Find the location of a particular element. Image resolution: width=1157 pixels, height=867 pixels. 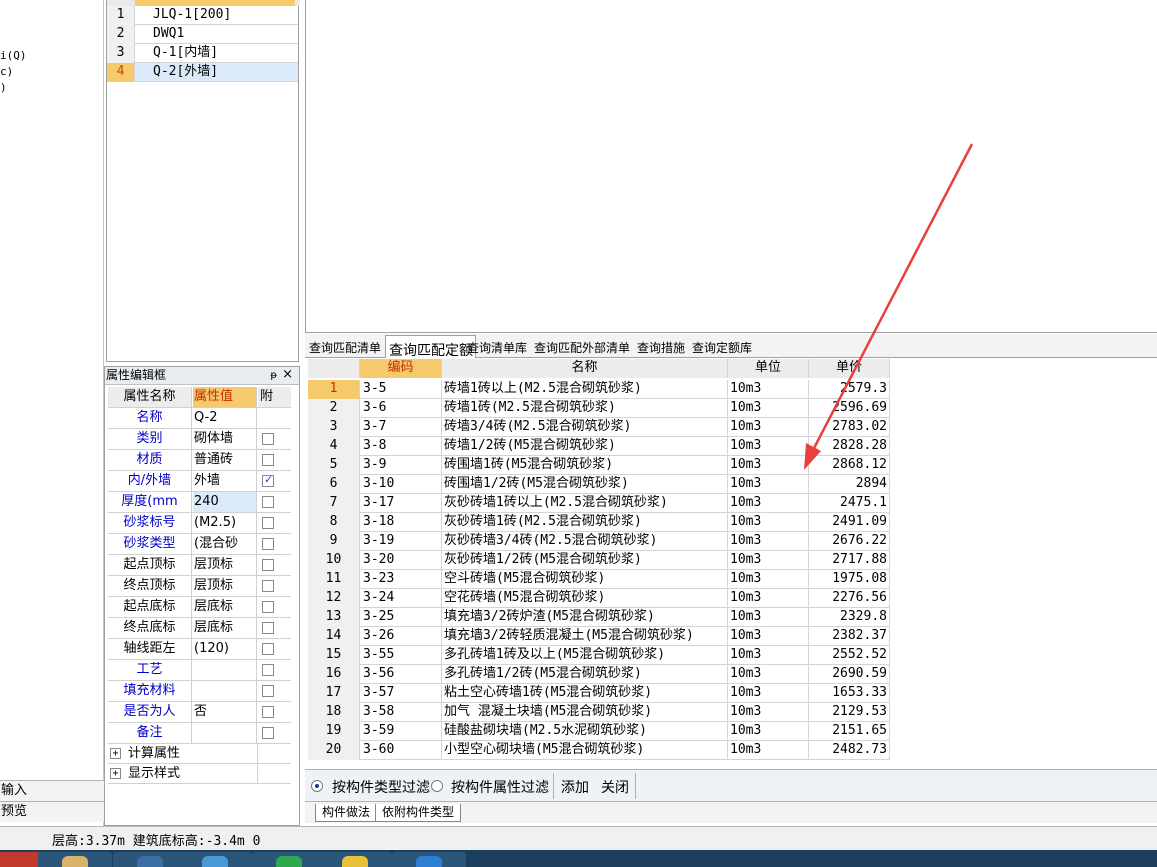

property-row: 厚度(mm 240 is located at coordinates (199, 502).